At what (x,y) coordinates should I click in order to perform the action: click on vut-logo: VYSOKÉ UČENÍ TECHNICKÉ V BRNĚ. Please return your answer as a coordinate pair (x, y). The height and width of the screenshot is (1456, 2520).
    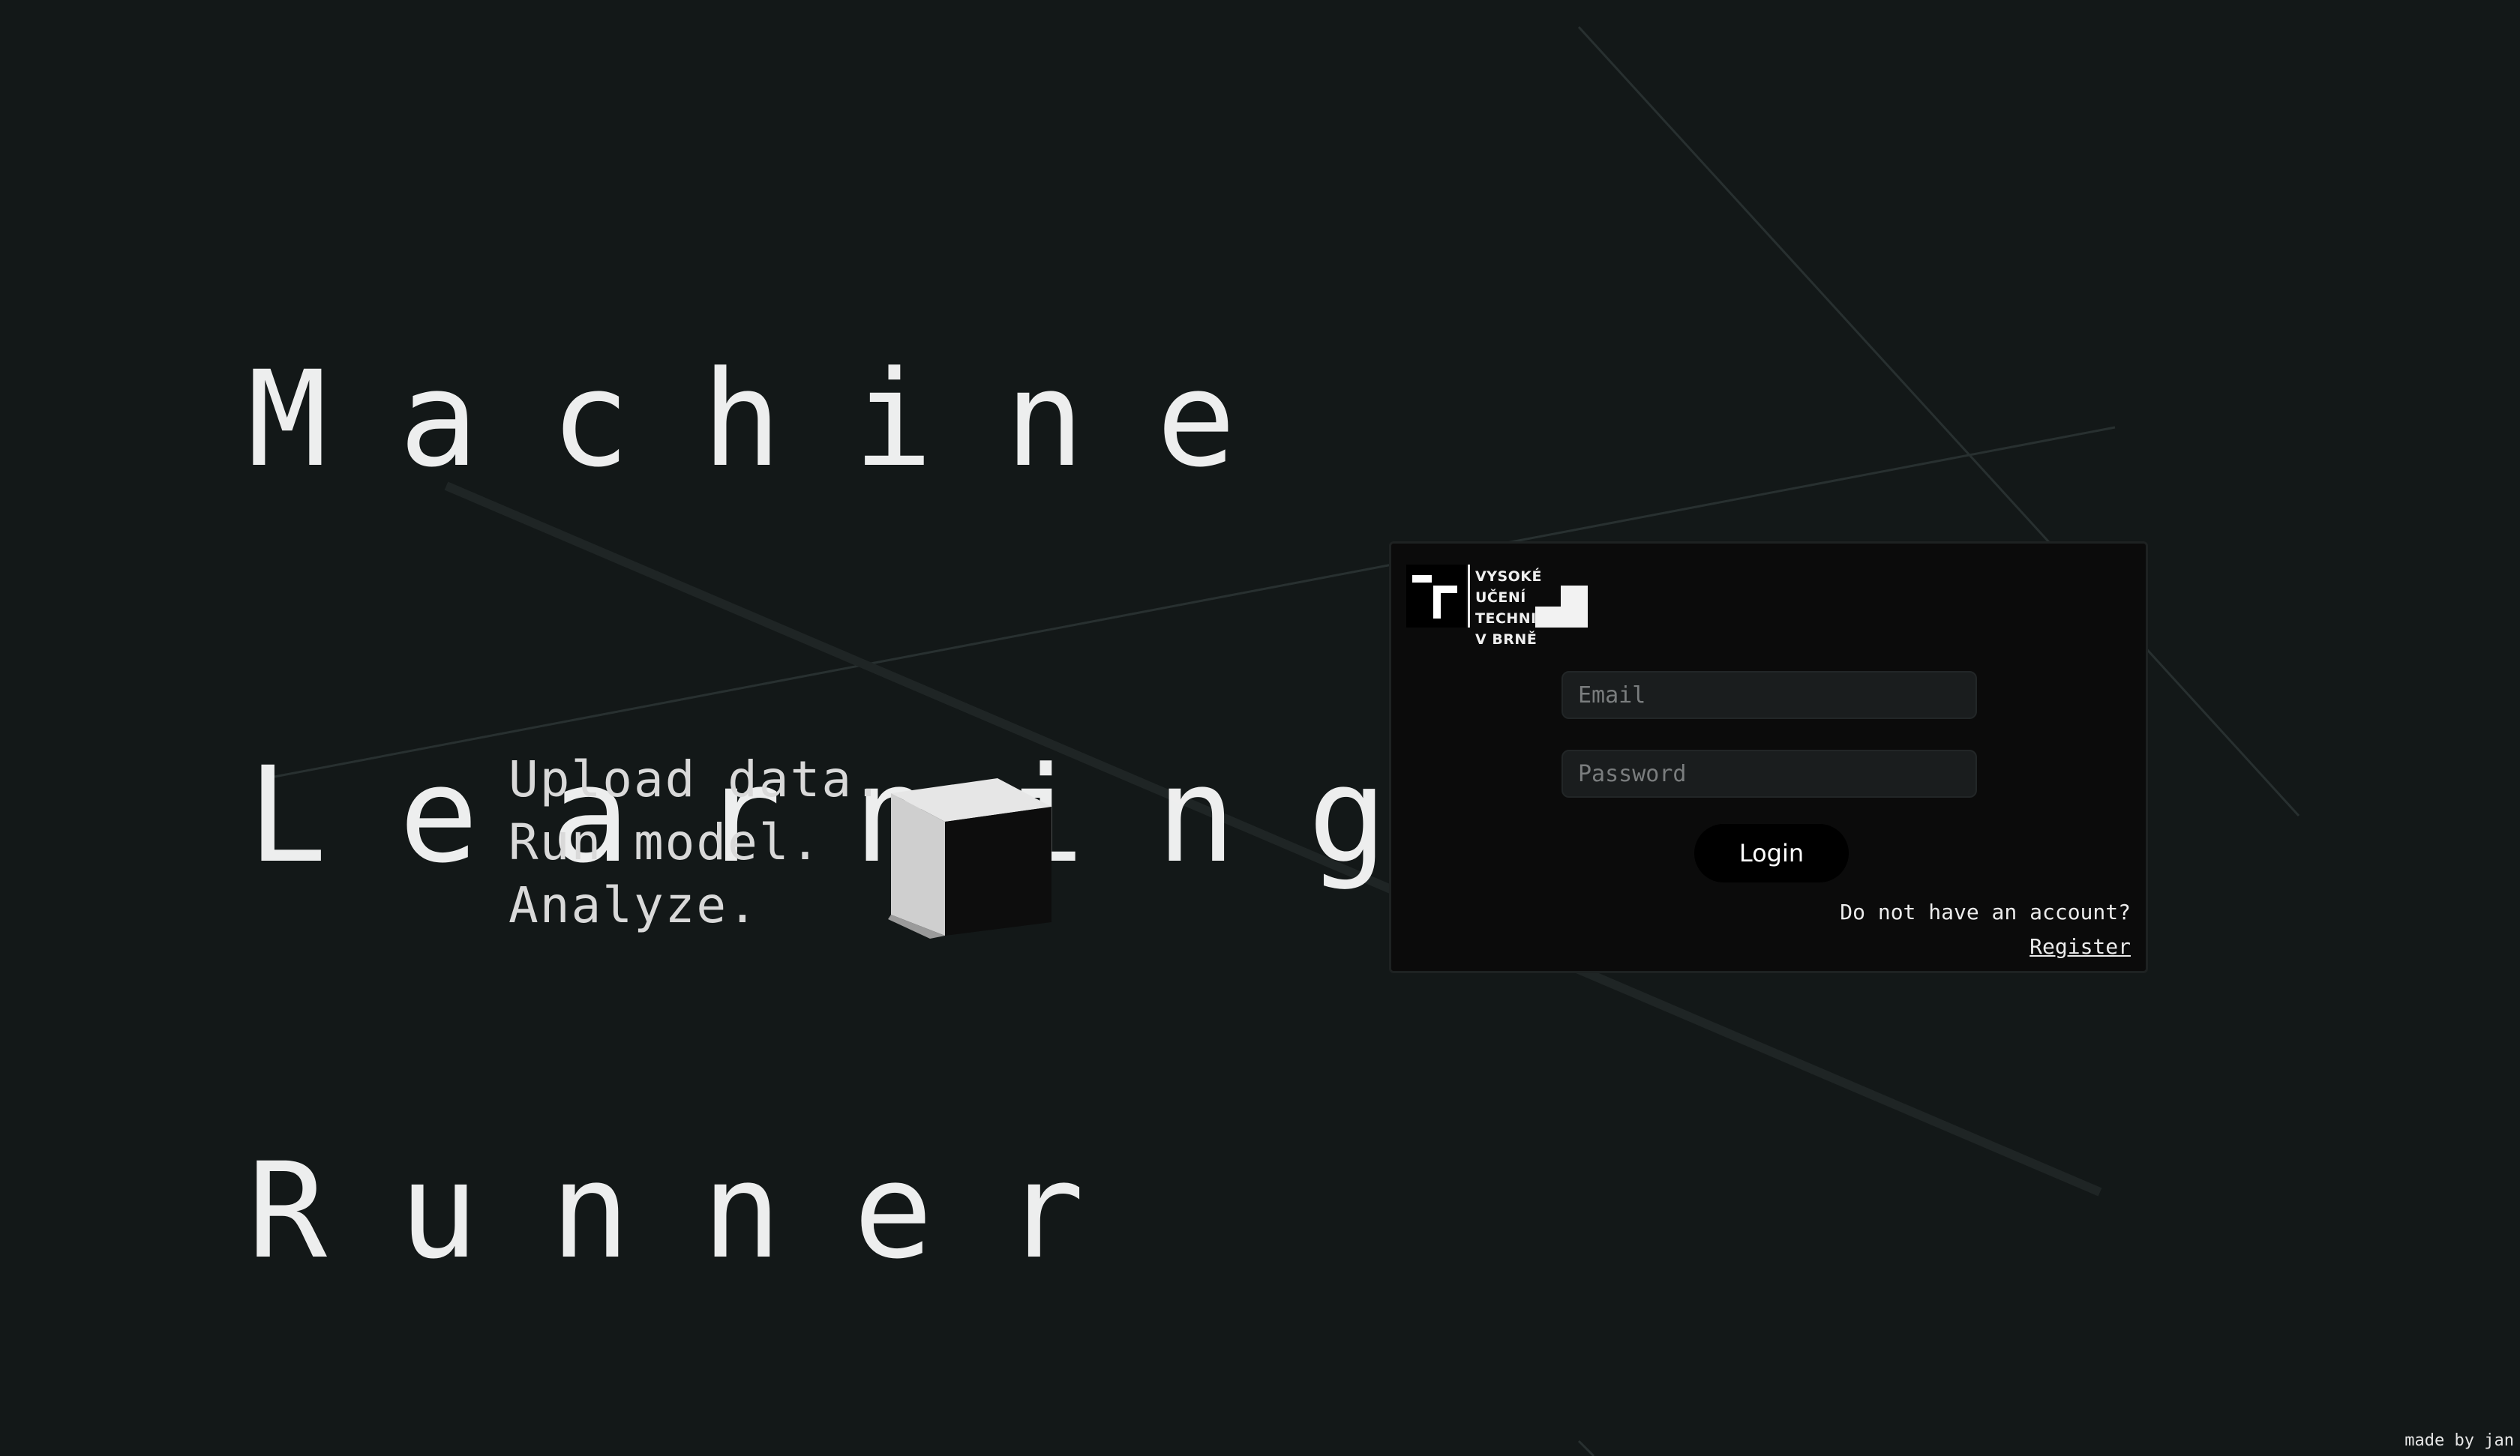
    Looking at the image, I should click on (1497, 606).